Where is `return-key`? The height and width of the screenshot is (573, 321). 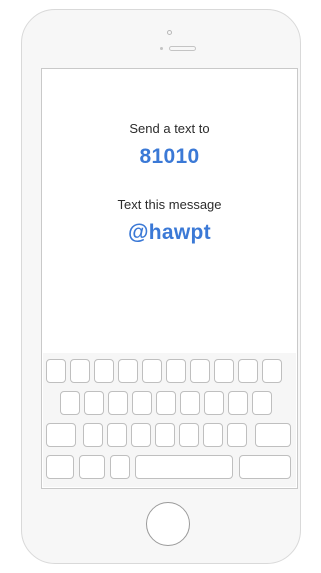
return-key is located at coordinates (265, 467).